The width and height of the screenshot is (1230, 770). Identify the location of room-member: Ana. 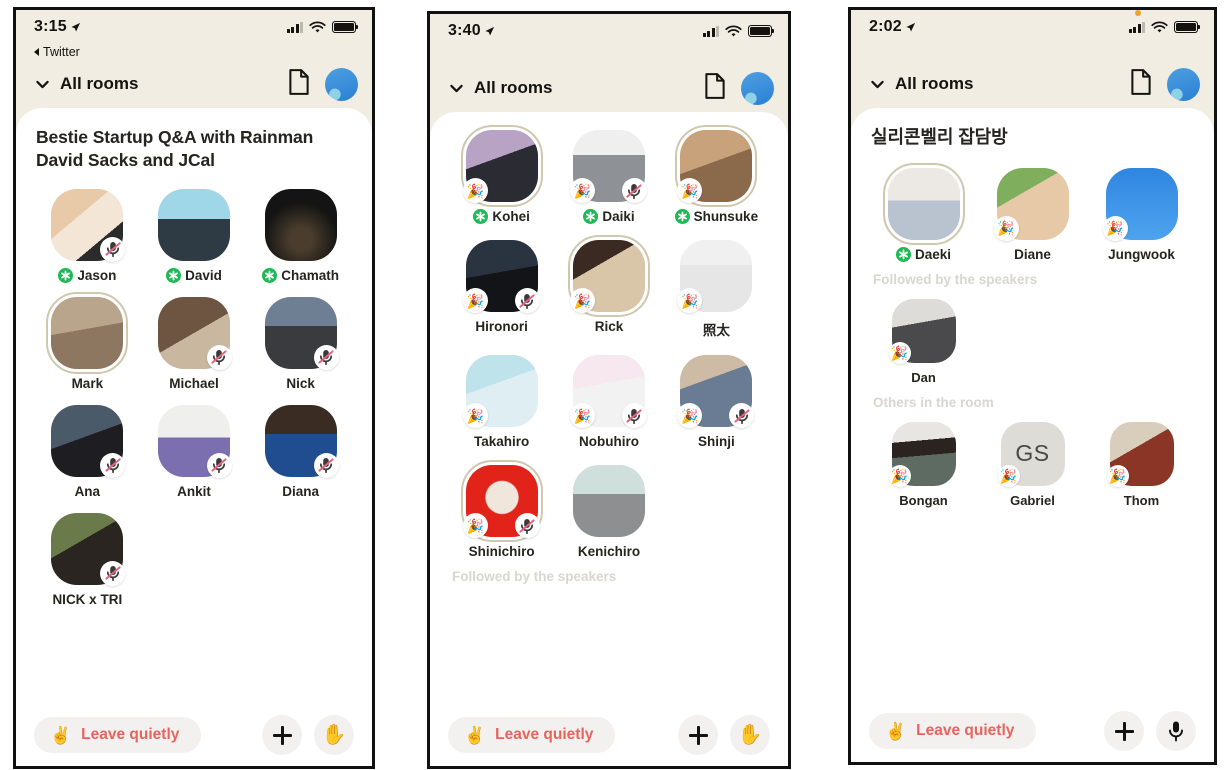
(87, 451).